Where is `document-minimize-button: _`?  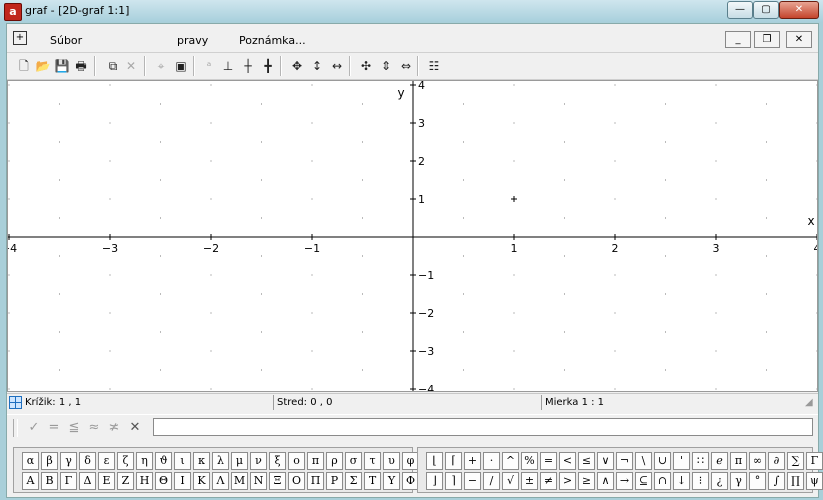 document-minimize-button: _ is located at coordinates (738, 39).